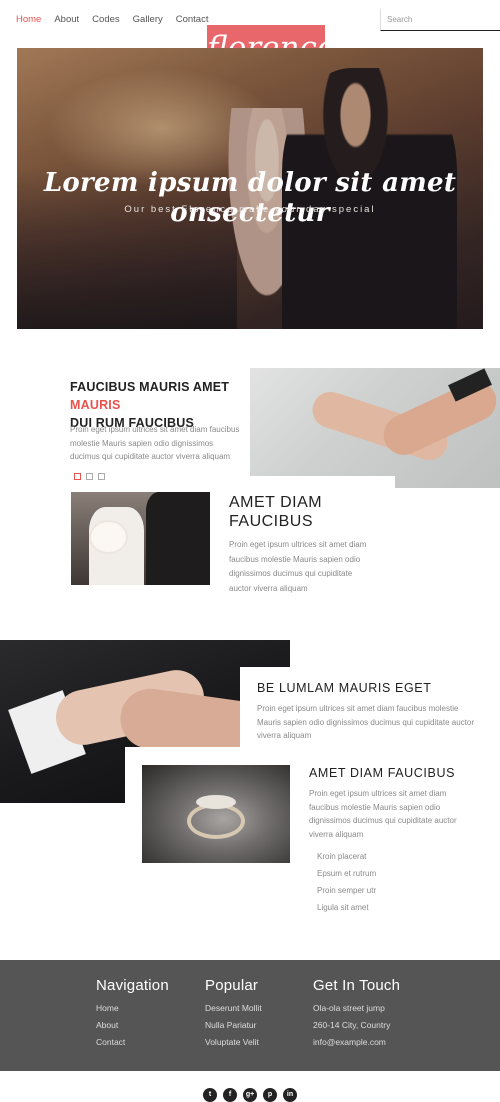 The image size is (500, 1102). I want to click on nav-home: Home, so click(28, 19).